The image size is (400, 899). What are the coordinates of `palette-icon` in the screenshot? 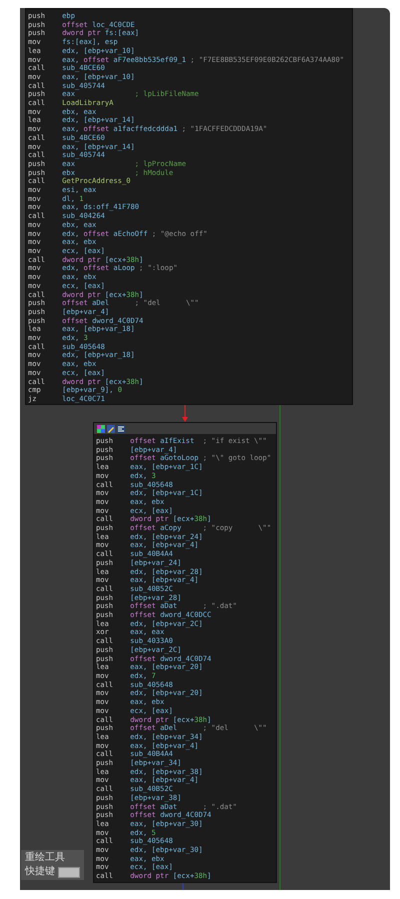 It's located at (101, 428).